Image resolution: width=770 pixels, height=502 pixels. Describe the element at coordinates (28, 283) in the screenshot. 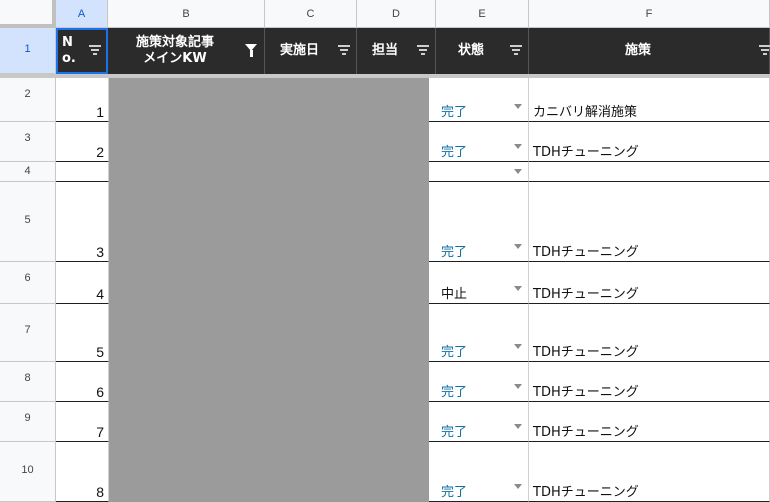

I see `row-header-6: 6` at that location.